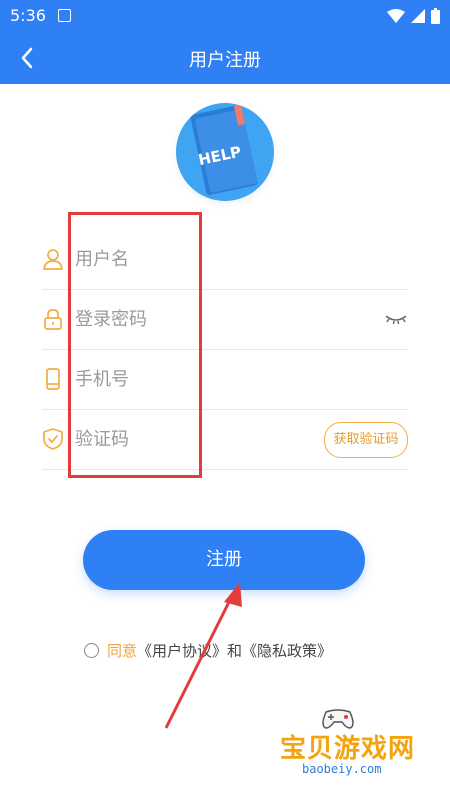 Image resolution: width=450 pixels, height=800 pixels. I want to click on wifi-icon, so click(396, 16).